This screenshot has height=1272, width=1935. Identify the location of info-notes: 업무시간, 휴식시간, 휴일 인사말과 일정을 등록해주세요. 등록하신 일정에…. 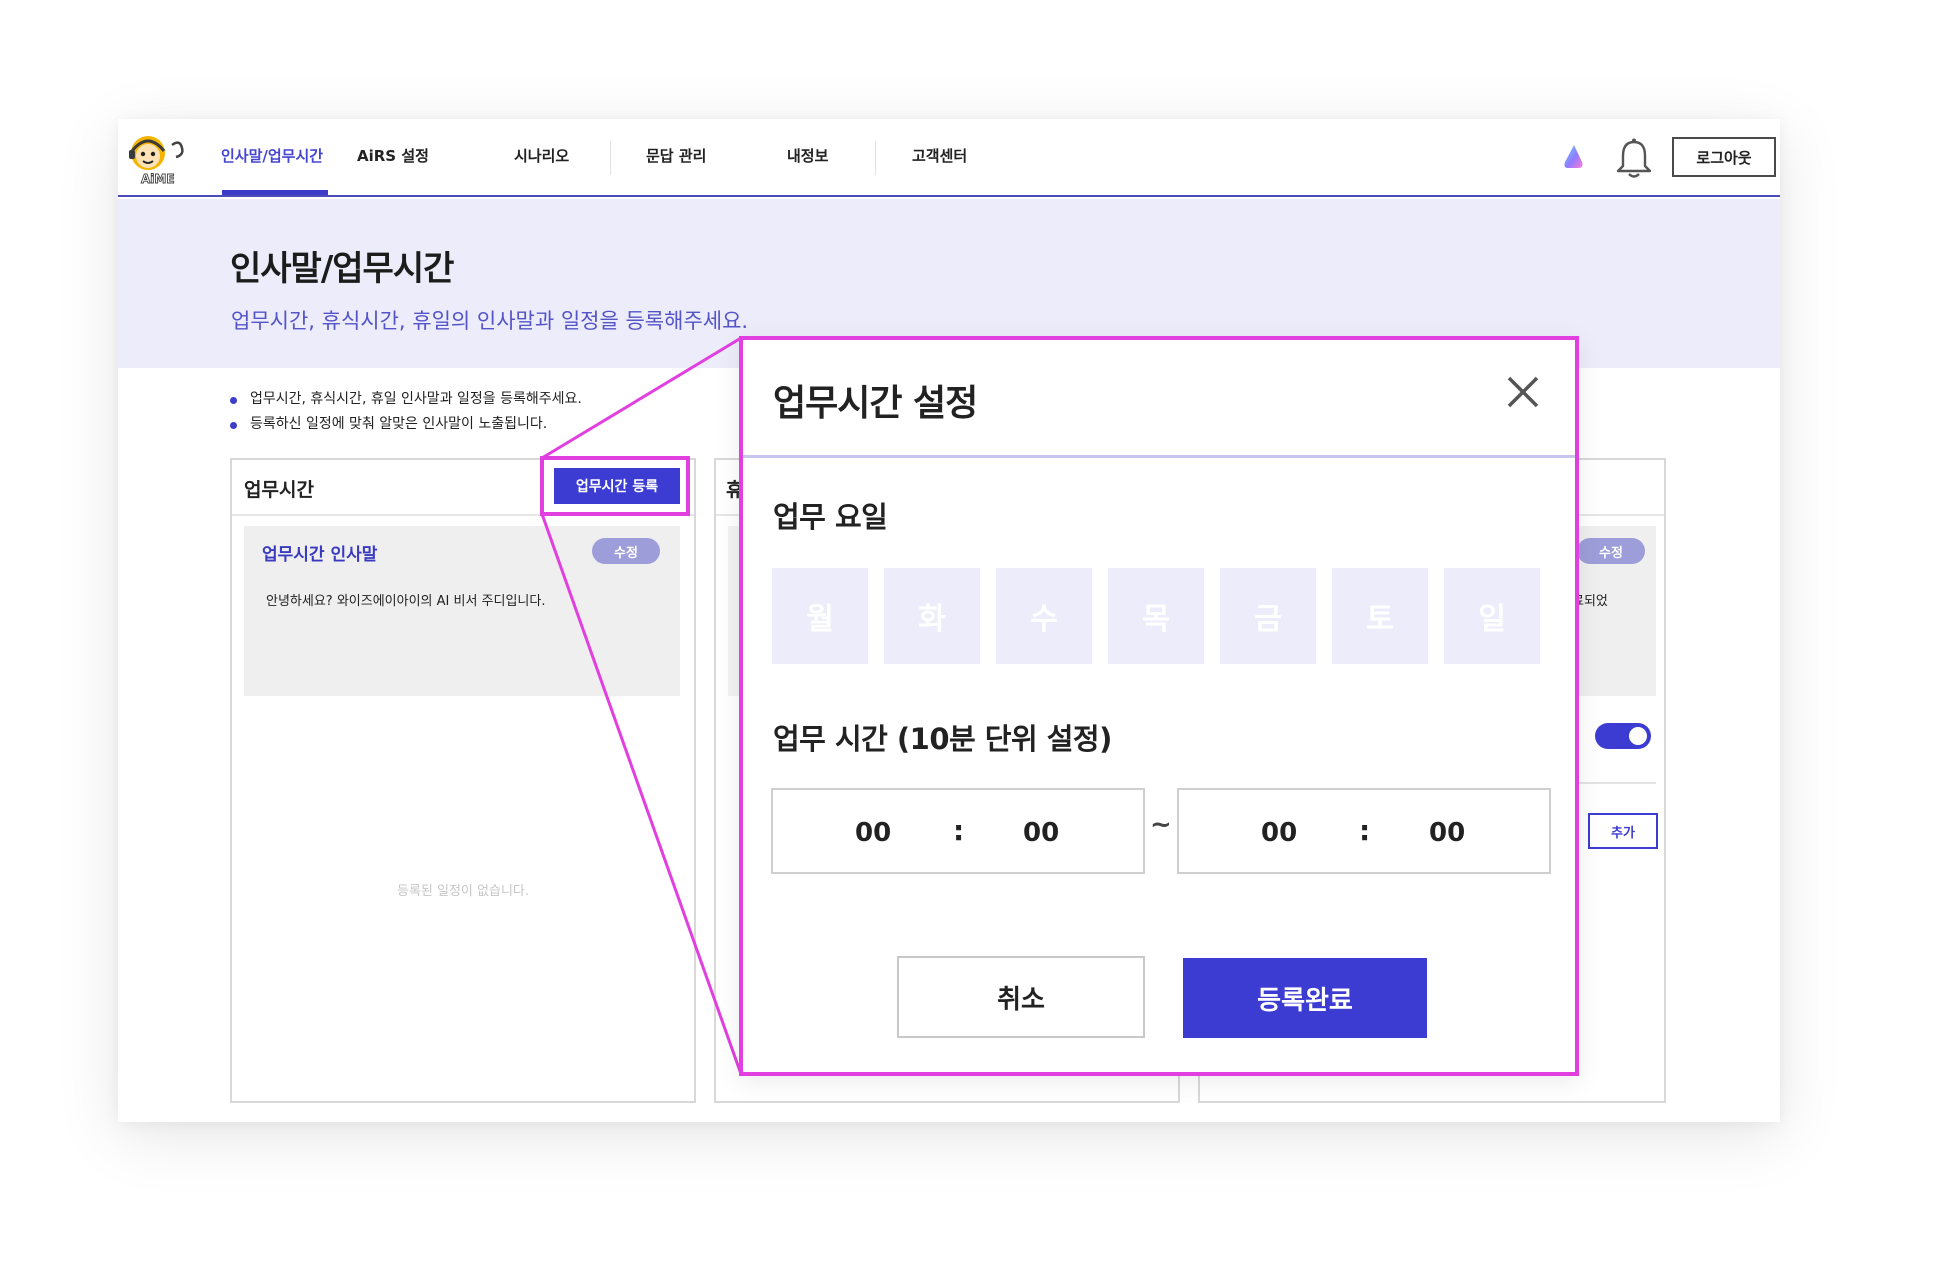
(406, 412).